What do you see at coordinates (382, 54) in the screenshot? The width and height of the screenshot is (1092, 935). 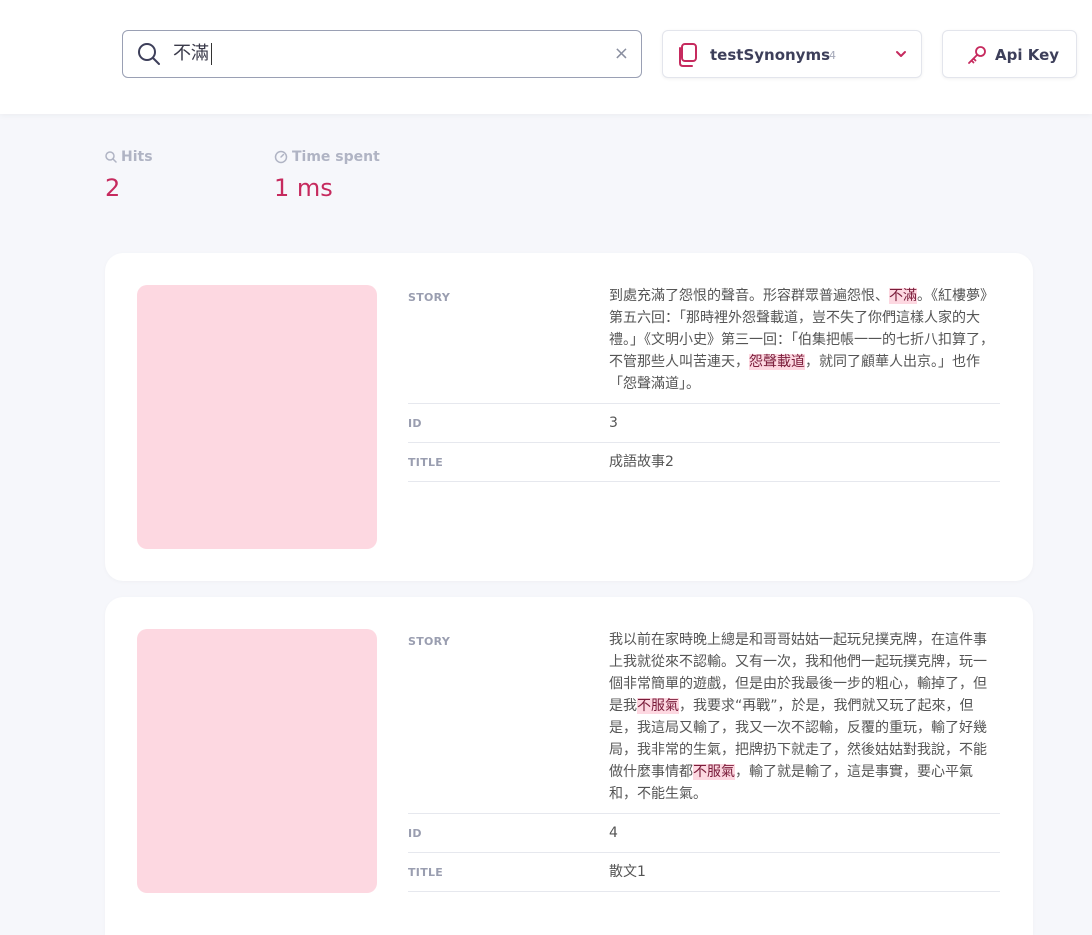 I see `search-box: 不滿 ×` at bounding box center [382, 54].